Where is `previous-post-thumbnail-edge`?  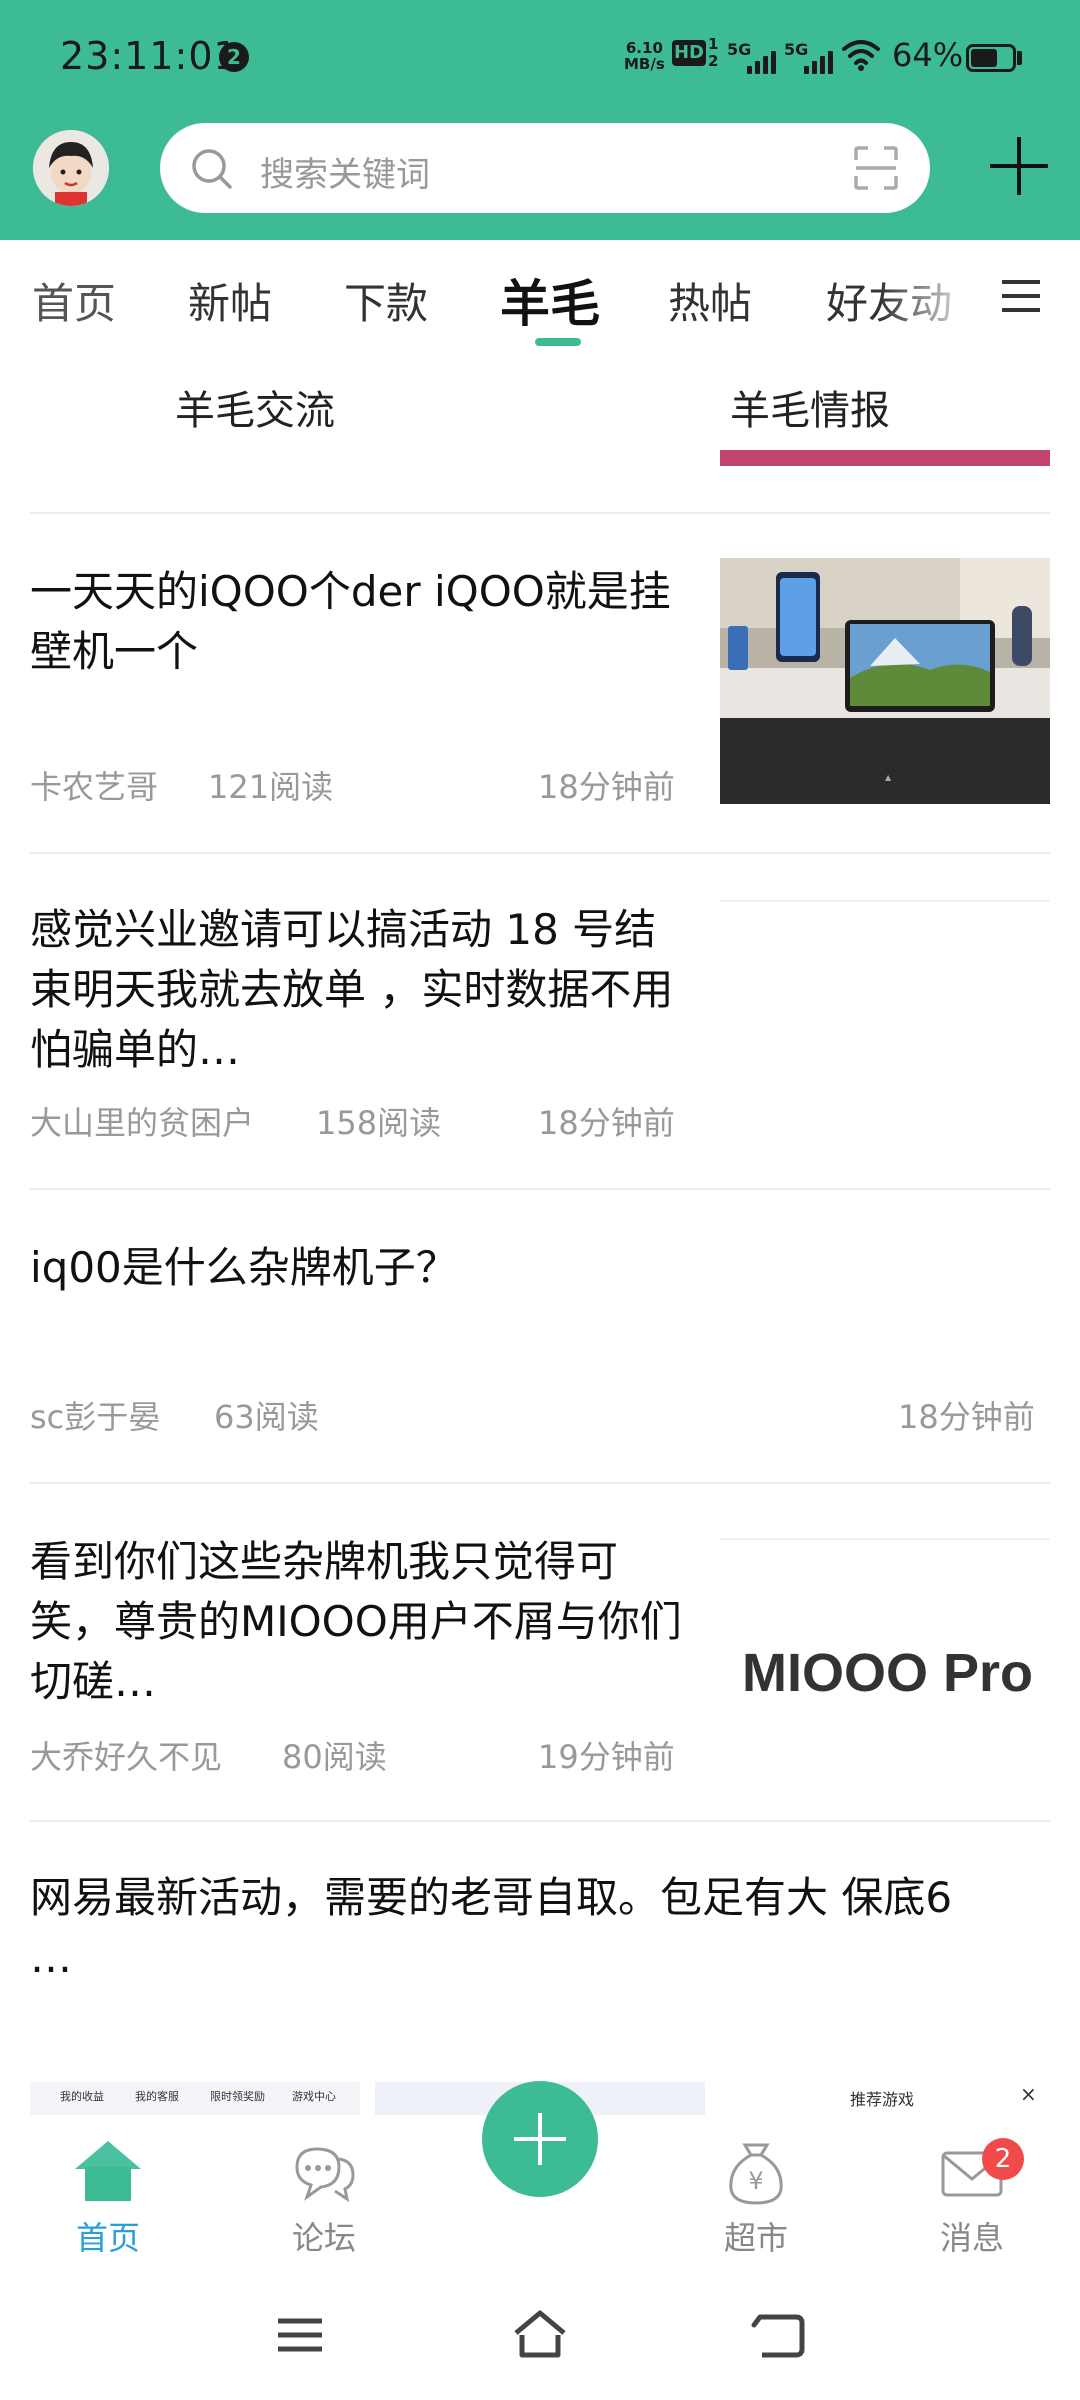
previous-post-thumbnail-edge is located at coordinates (885, 458).